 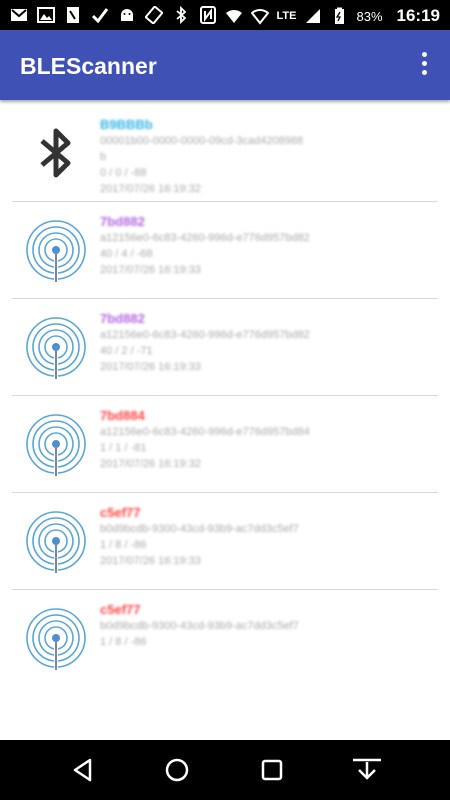 I want to click on device-detail: 40 / 2 / -71, so click(x=126, y=351).